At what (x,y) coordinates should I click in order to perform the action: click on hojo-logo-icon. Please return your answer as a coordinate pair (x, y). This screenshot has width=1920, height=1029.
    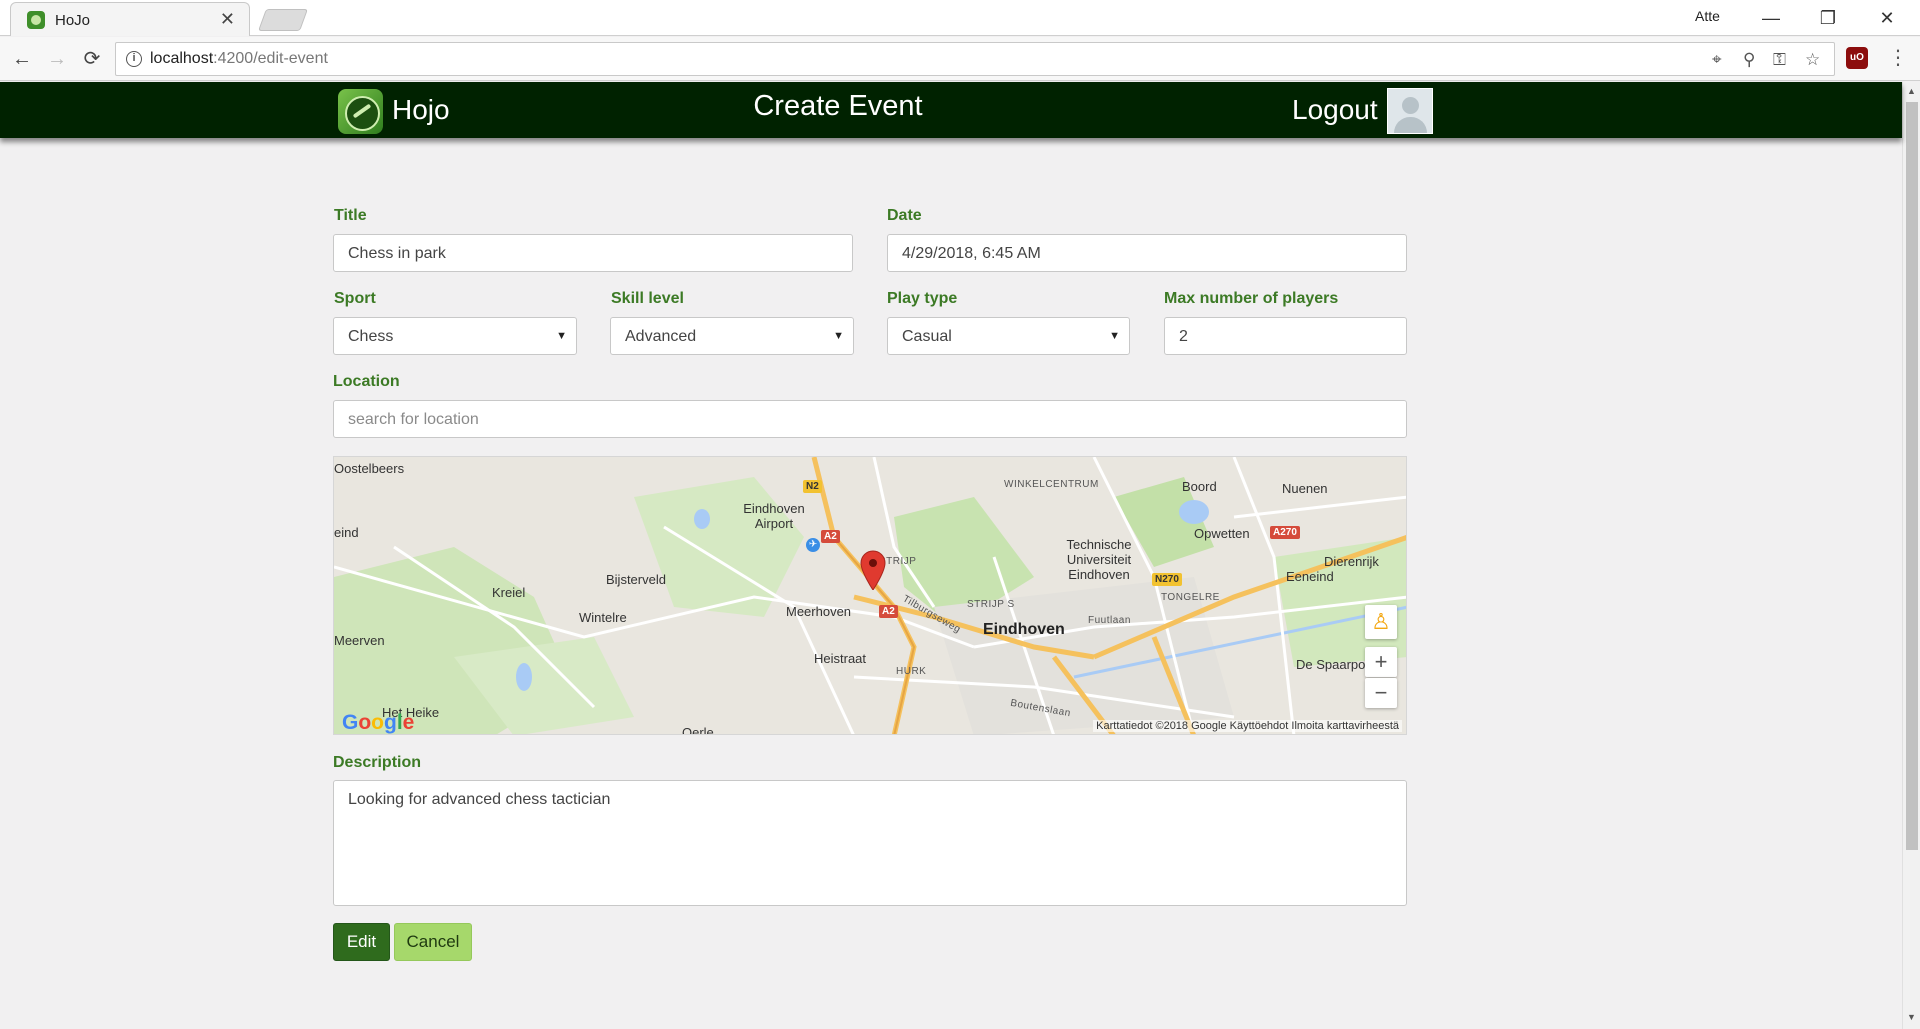
    Looking at the image, I should click on (360, 111).